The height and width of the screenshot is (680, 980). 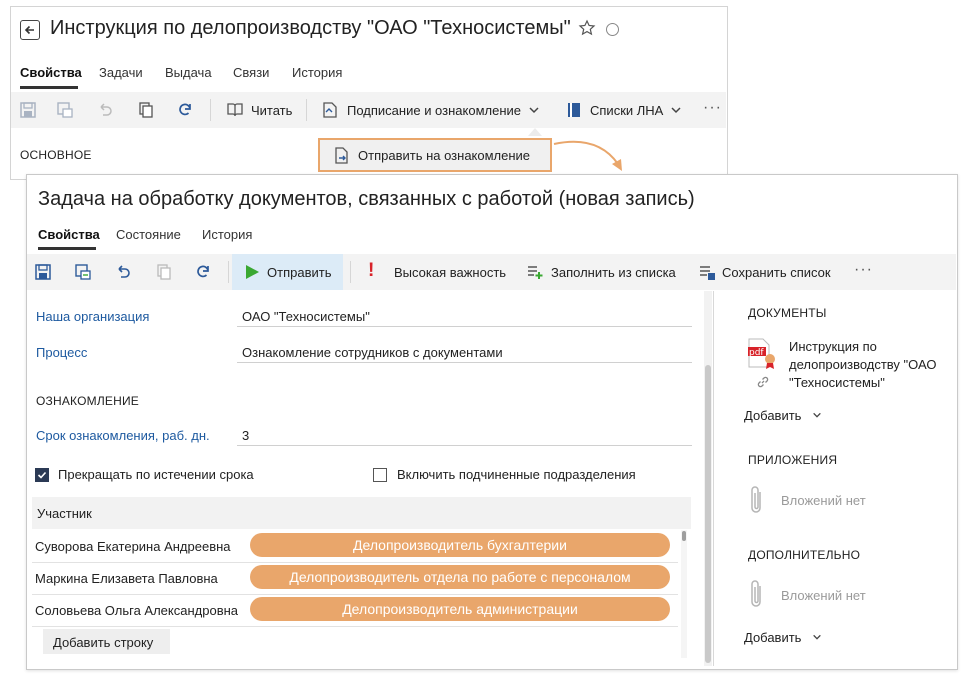 What do you see at coordinates (535, 272) in the screenshot?
I see `fill-list-icon` at bounding box center [535, 272].